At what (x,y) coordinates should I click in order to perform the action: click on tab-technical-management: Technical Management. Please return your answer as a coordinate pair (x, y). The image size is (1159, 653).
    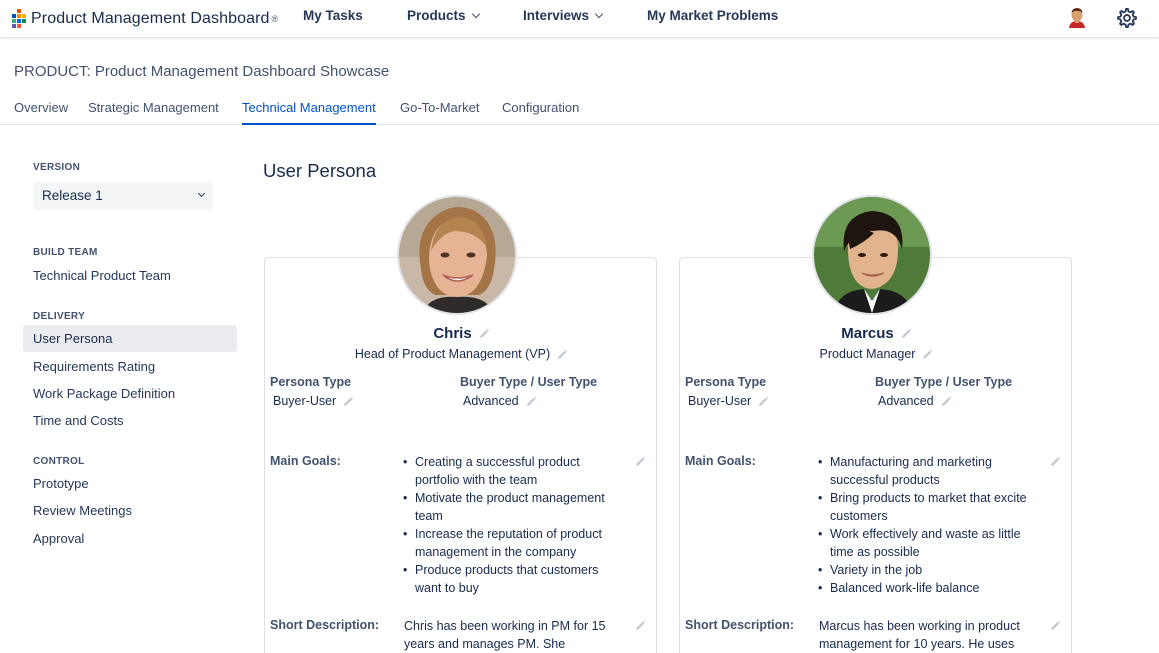
    Looking at the image, I should click on (309, 112).